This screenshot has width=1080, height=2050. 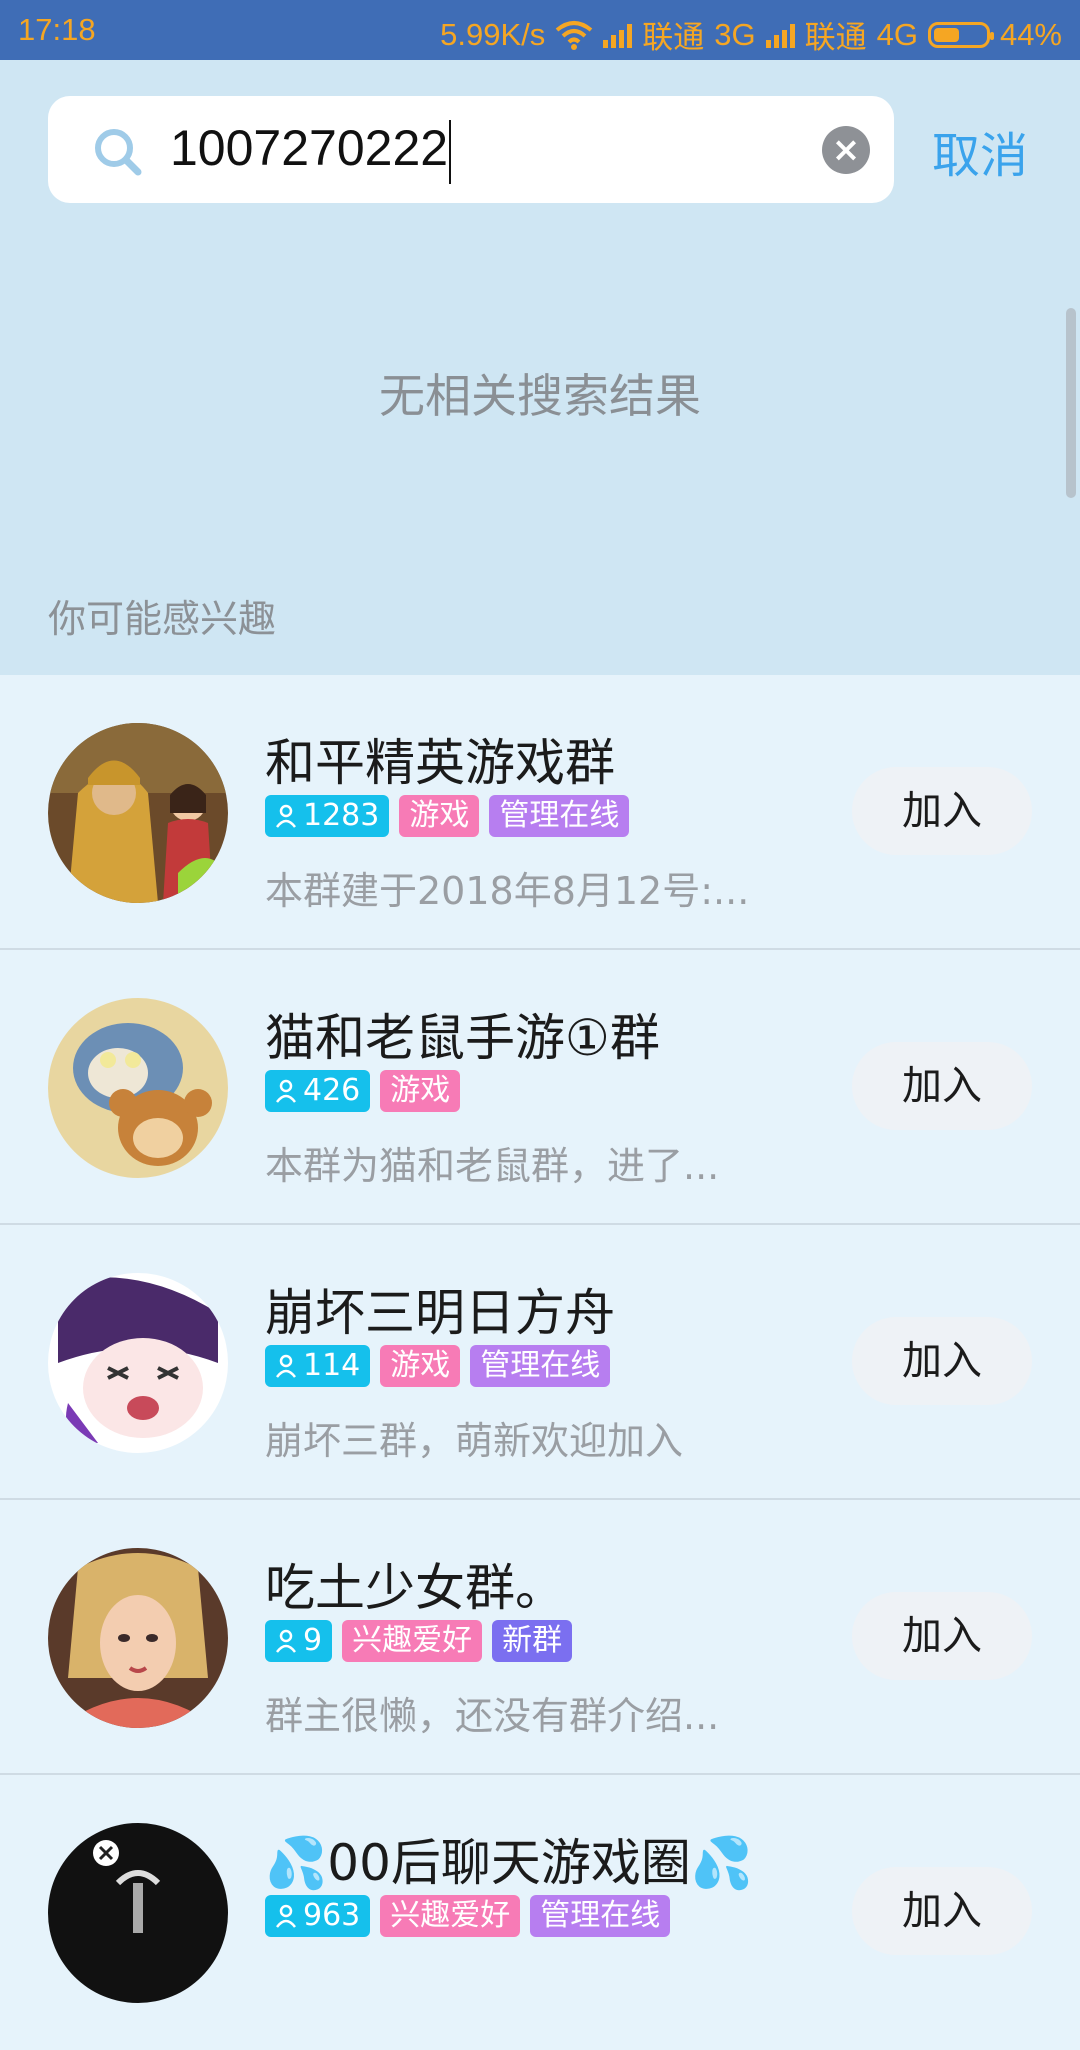 I want to click on status-bar: 17:18 5.99K/s 联通 3G 联通 4G 44%, so click(x=540, y=30).